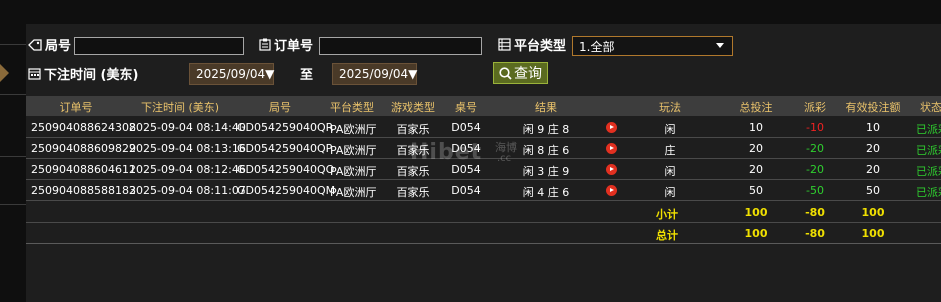  What do you see at coordinates (546, 150) in the screenshot?
I see `cell-result: 闲 8 庄 6` at bounding box center [546, 150].